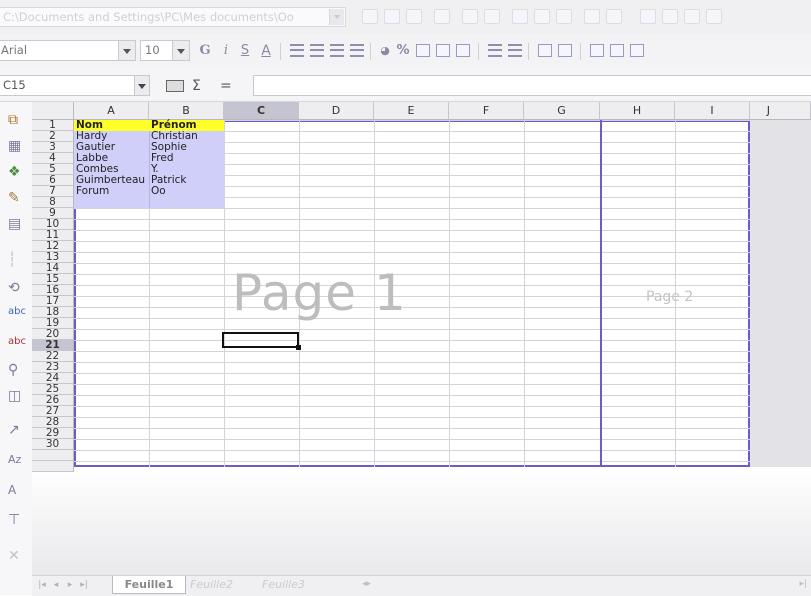 Image resolution: width=811 pixels, height=596 pixels. What do you see at coordinates (403, 51) in the screenshot?
I see `percent-format-button: %` at bounding box center [403, 51].